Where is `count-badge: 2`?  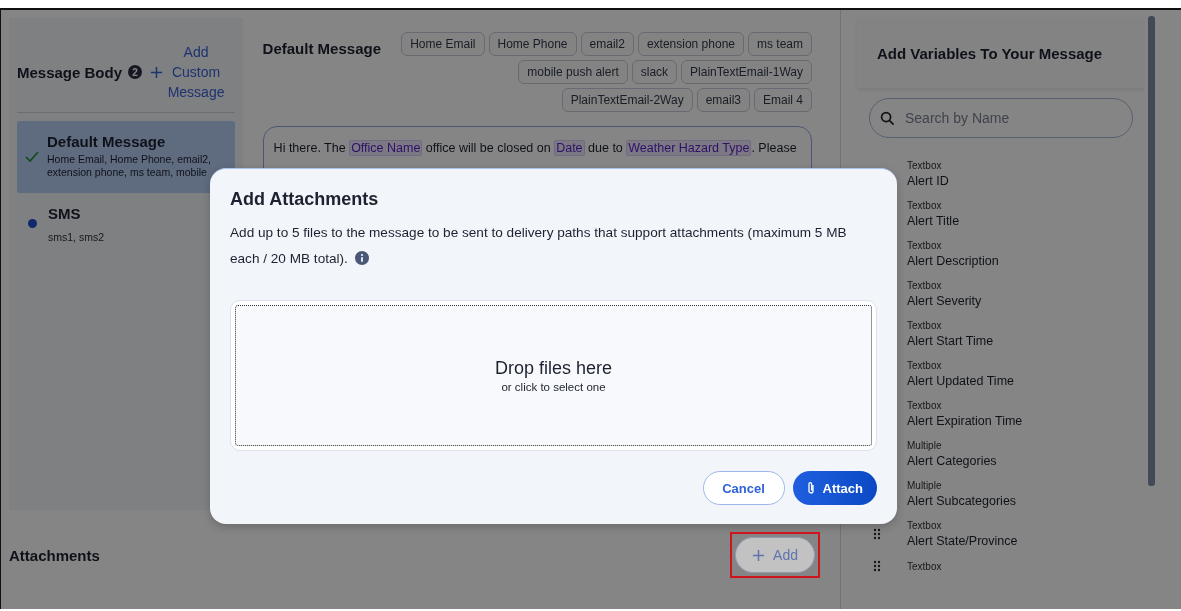 count-badge: 2 is located at coordinates (135, 72).